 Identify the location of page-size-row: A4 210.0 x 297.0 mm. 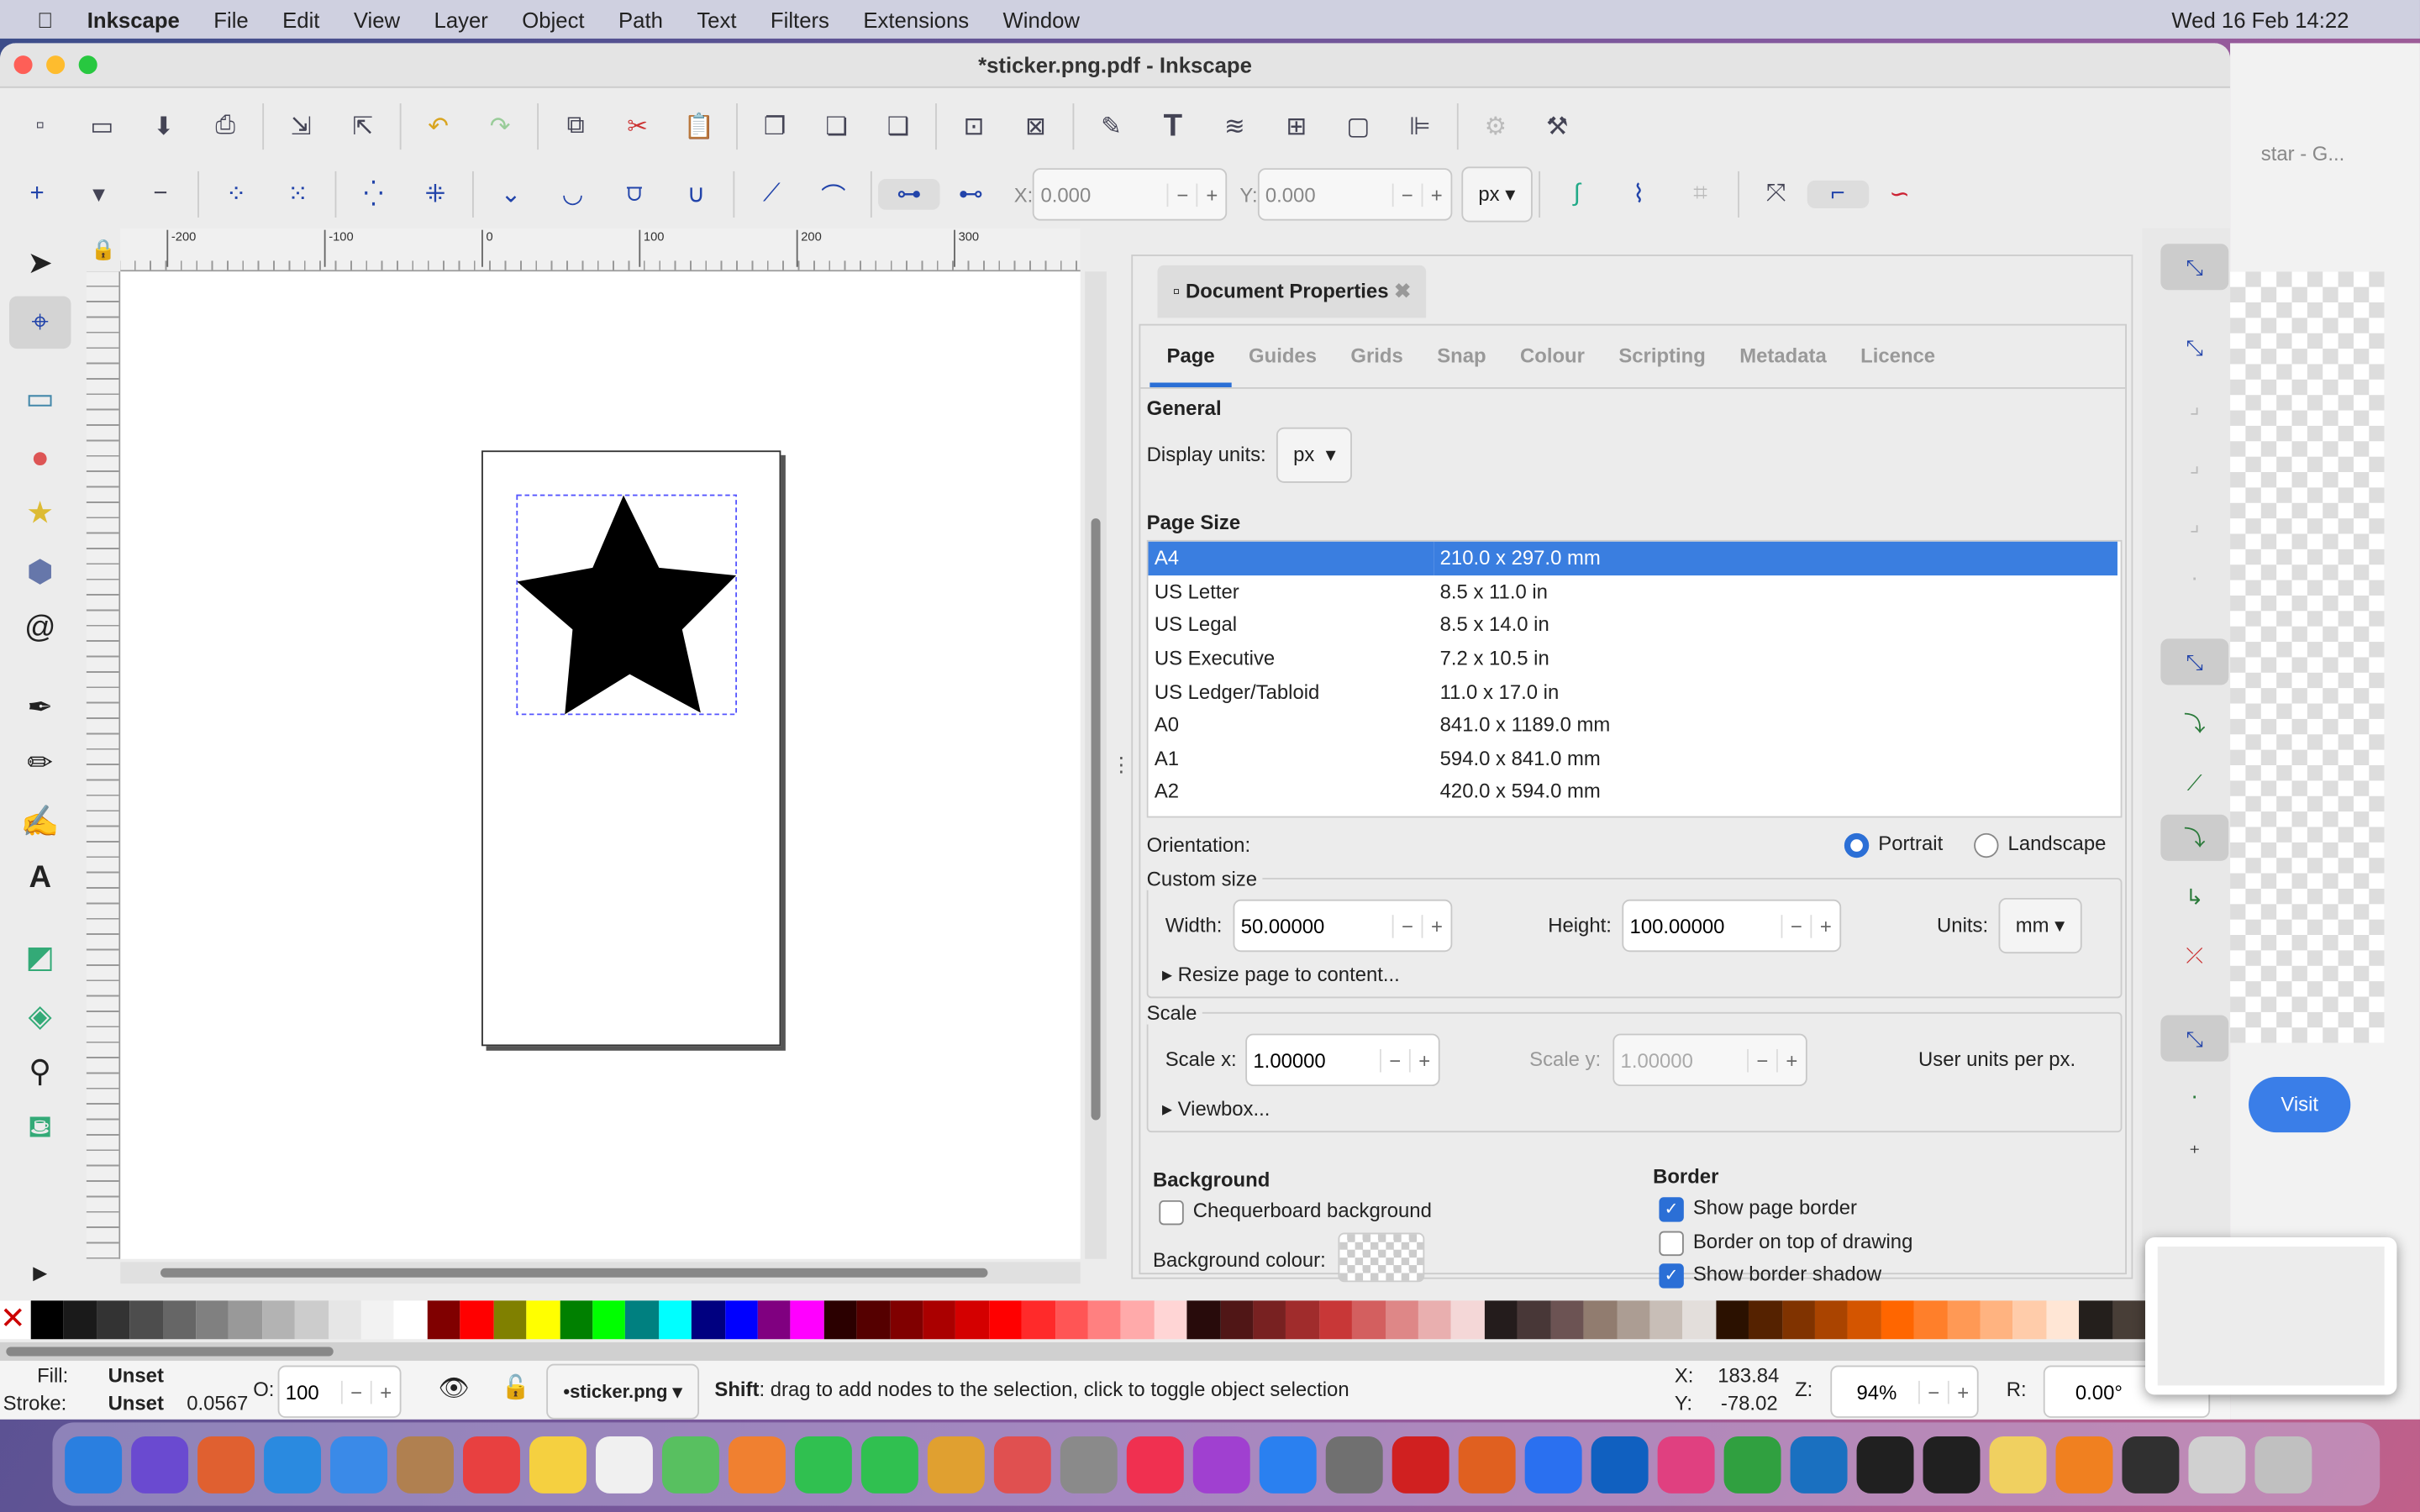
(1633, 558).